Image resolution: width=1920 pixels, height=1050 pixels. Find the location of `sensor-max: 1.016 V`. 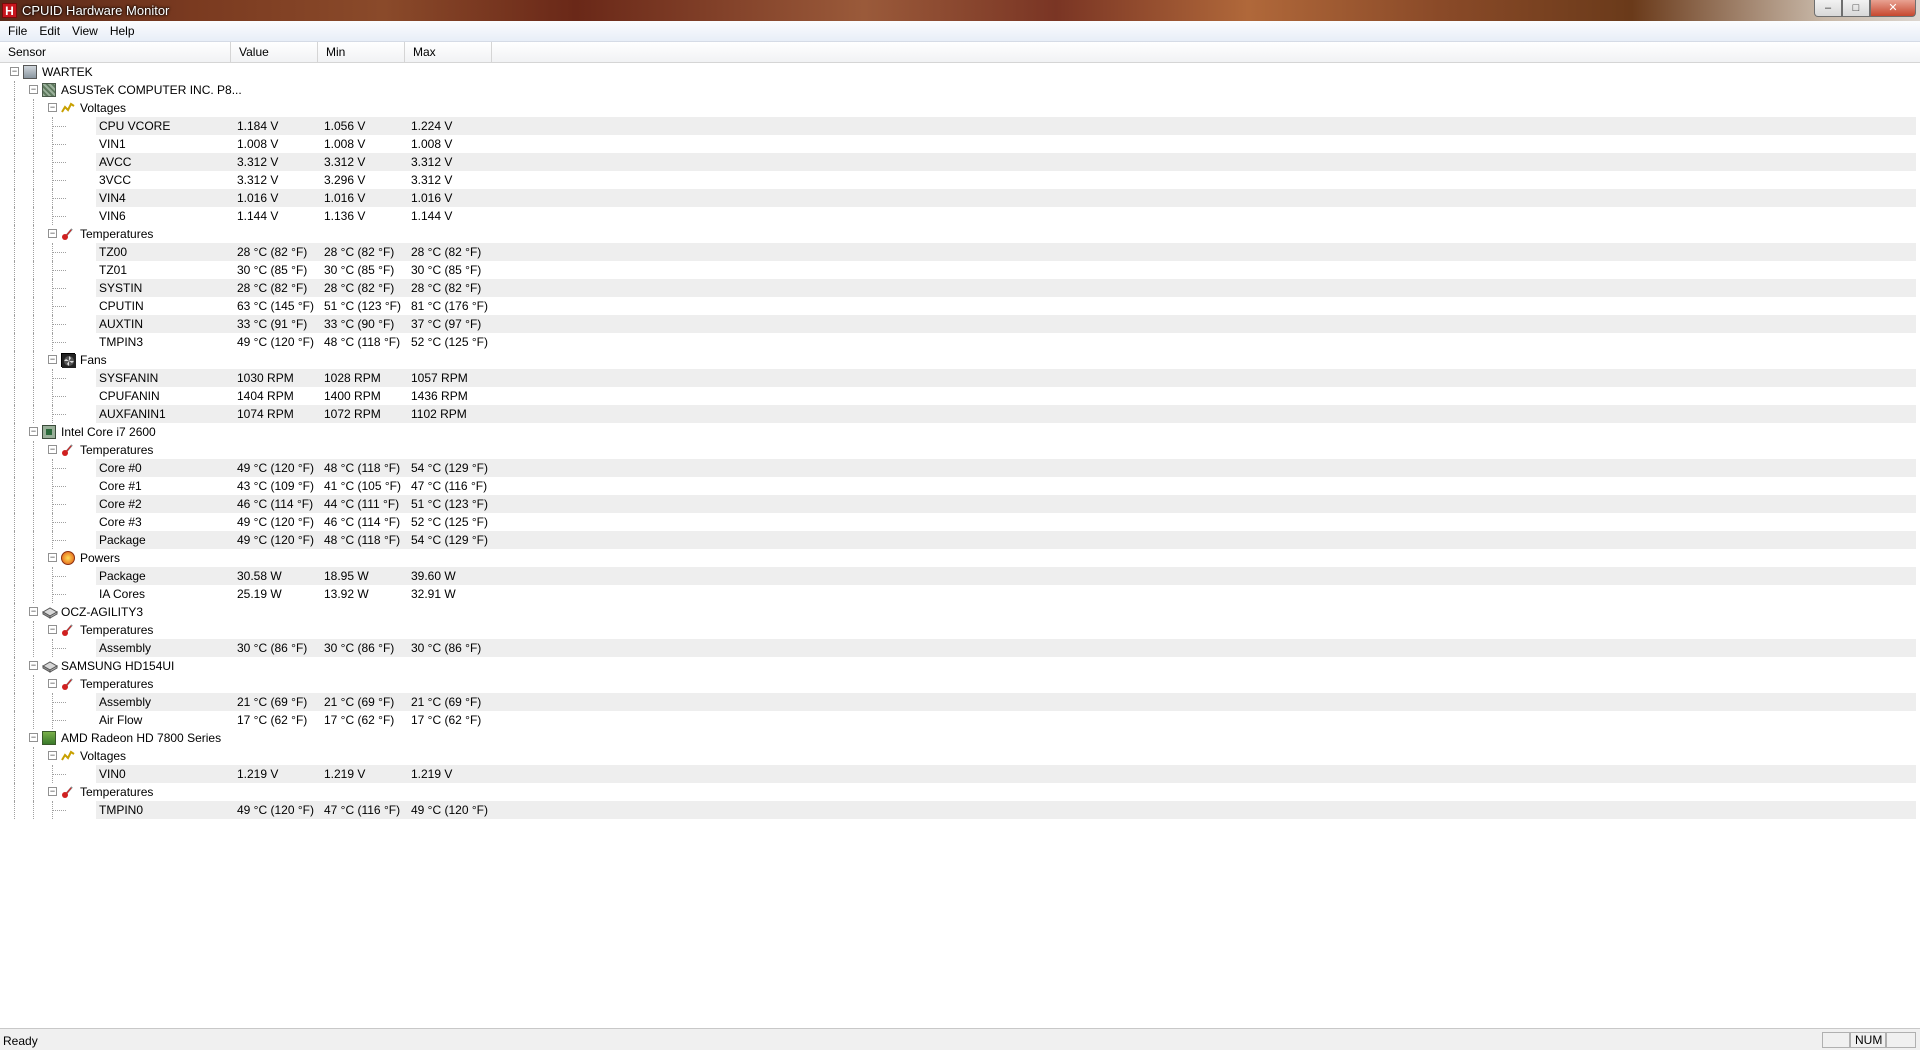

sensor-max: 1.016 V is located at coordinates (432, 198).